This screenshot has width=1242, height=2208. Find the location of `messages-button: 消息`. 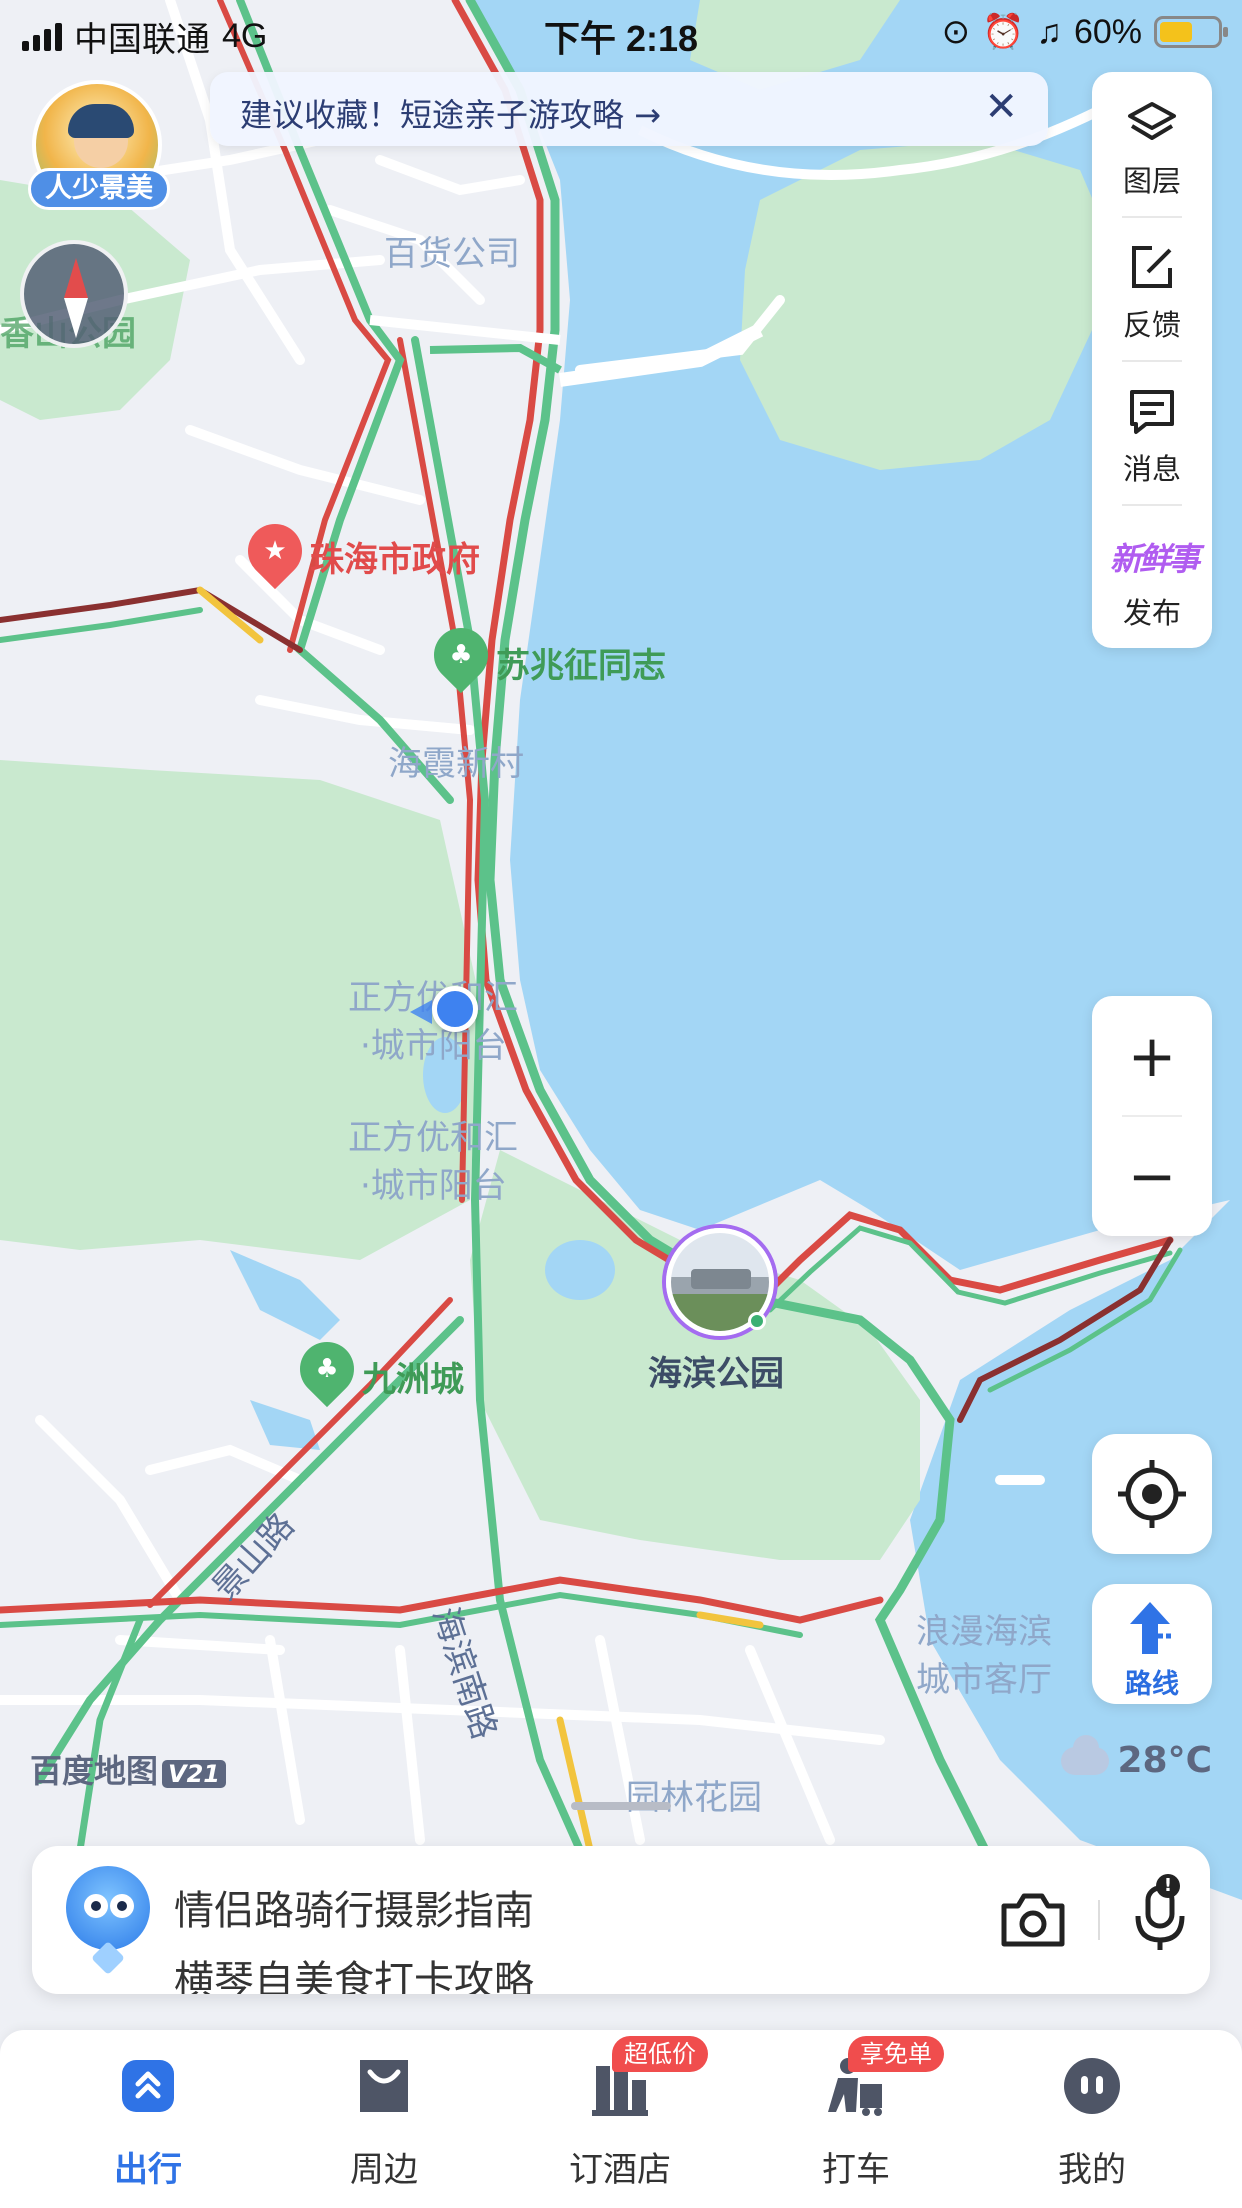

messages-button: 消息 is located at coordinates (1152, 432).